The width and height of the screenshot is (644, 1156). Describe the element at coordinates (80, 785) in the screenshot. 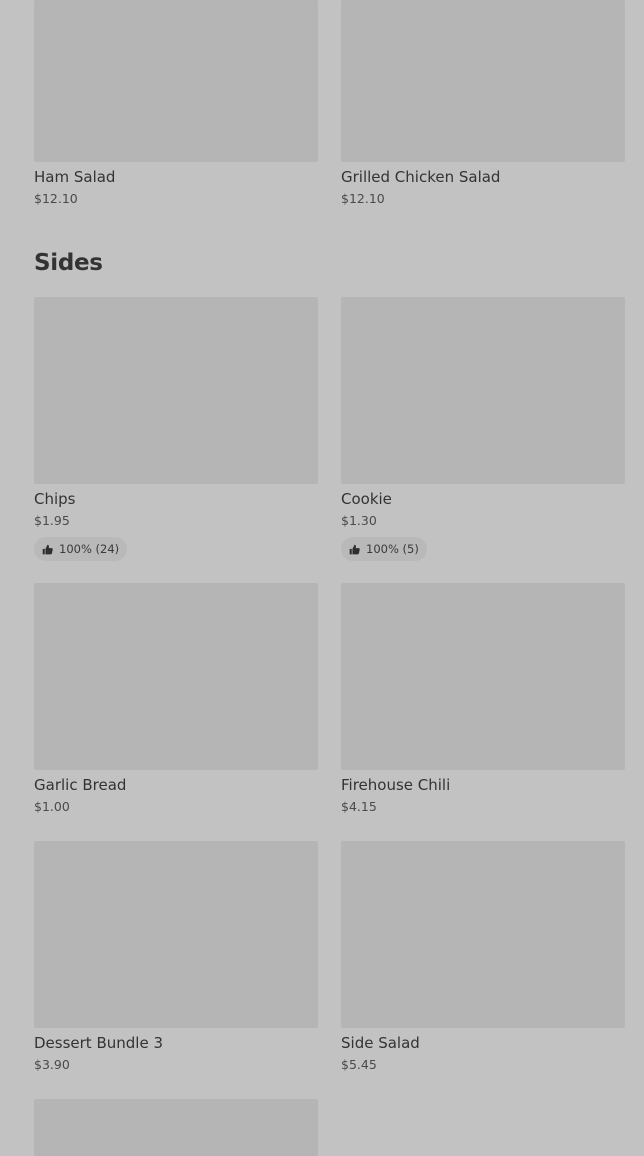

I see `item-name: Garlic Bread` at that location.